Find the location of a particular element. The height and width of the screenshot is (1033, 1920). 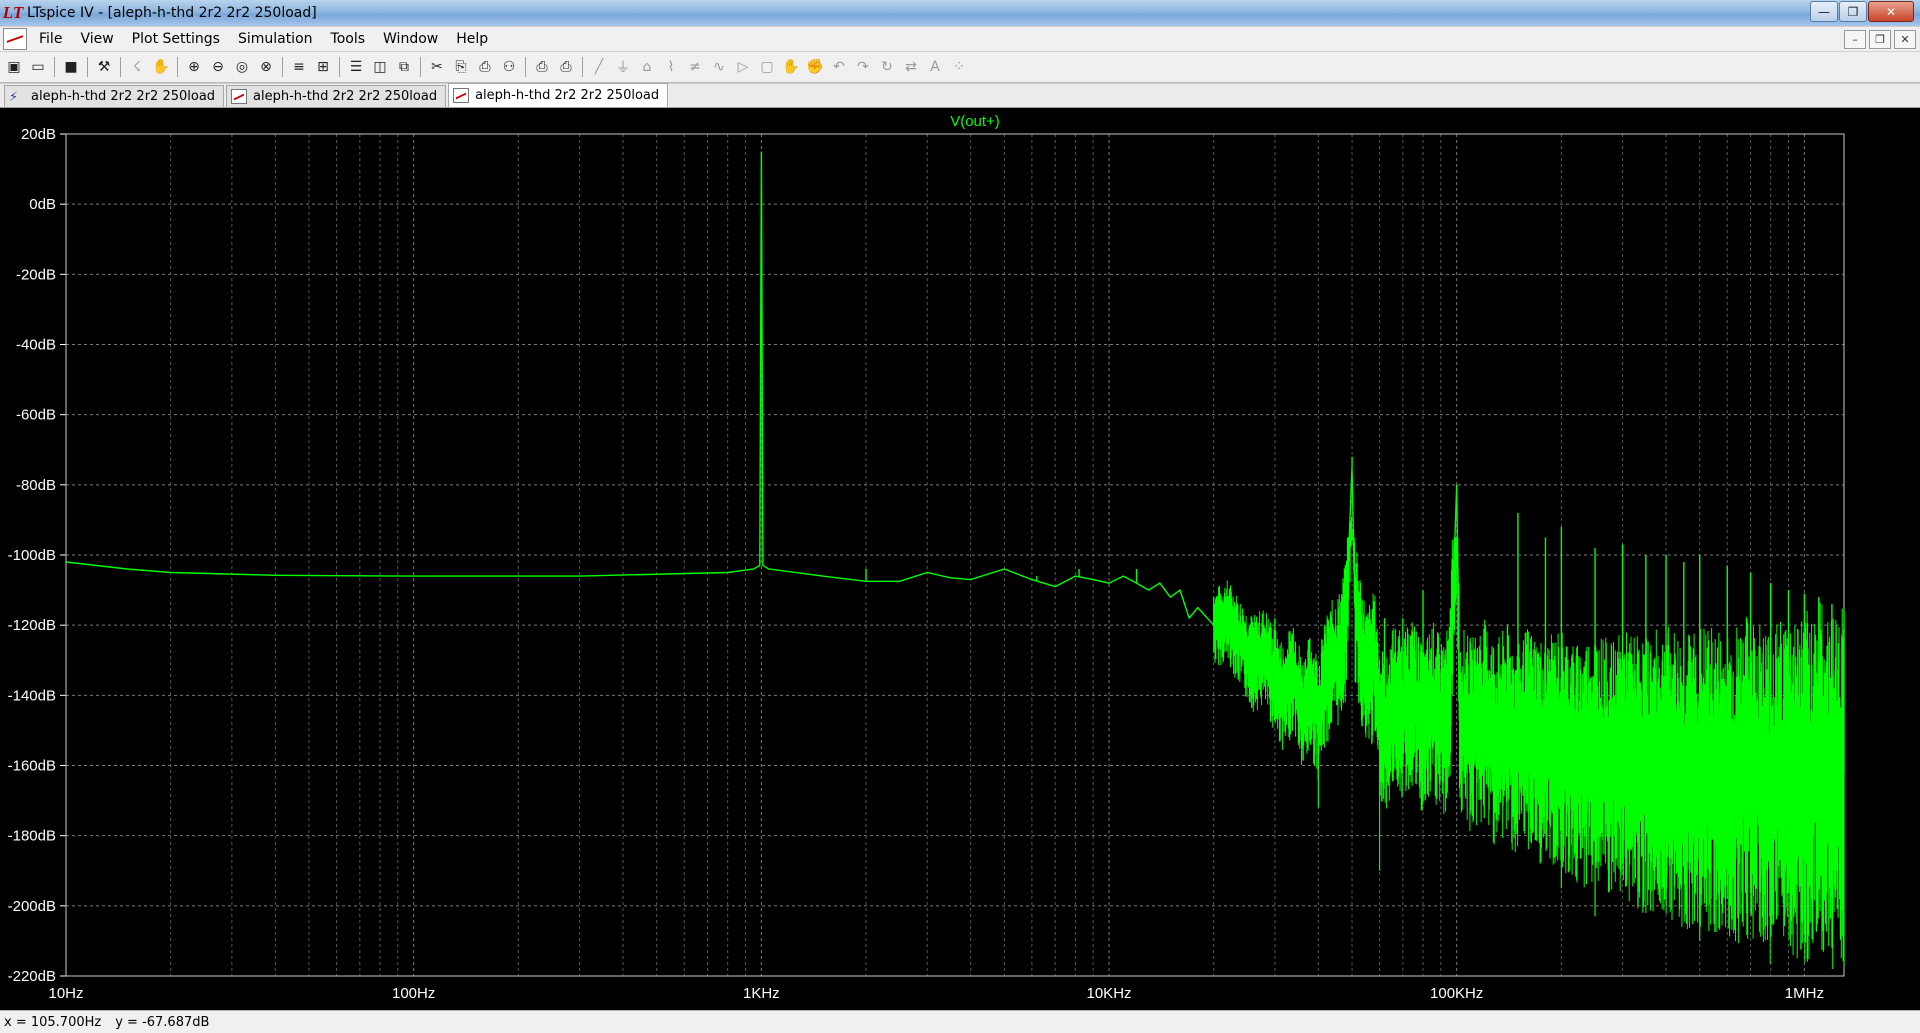

zoom-in-icon: ⊕ is located at coordinates (194, 67).